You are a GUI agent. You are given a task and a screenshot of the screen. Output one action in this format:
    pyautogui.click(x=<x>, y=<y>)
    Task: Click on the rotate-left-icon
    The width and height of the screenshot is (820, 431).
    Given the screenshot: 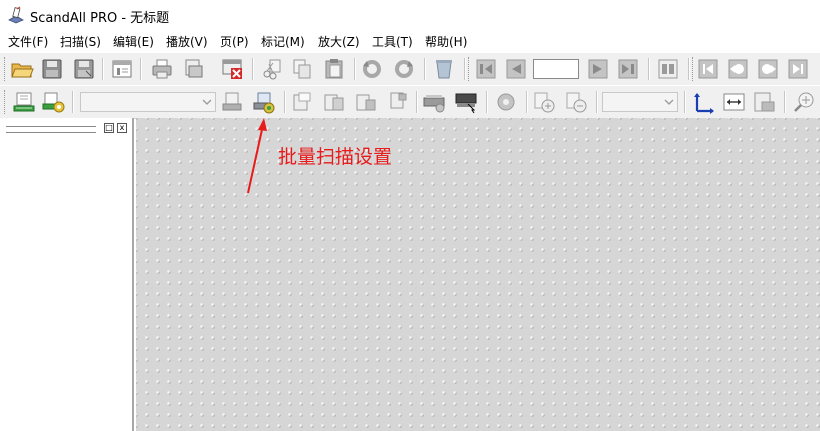 What is the action you would take?
    pyautogui.click(x=372, y=69)
    